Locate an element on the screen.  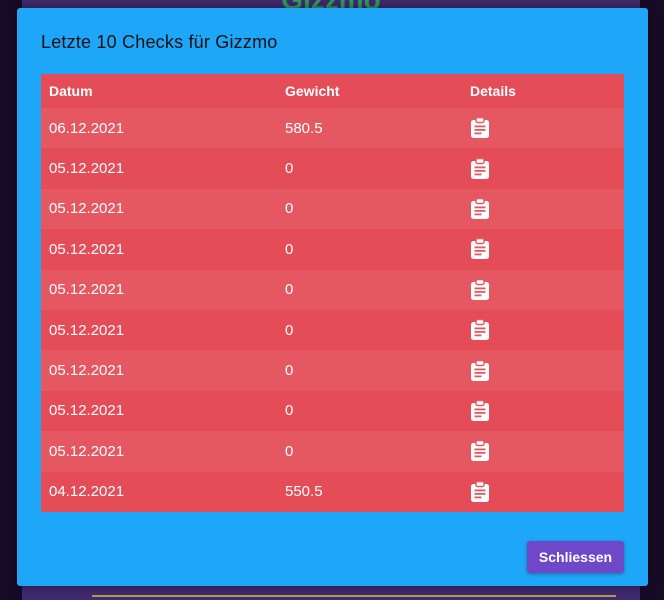
table-row: 06.12.2021 580.5 is located at coordinates (332, 128).